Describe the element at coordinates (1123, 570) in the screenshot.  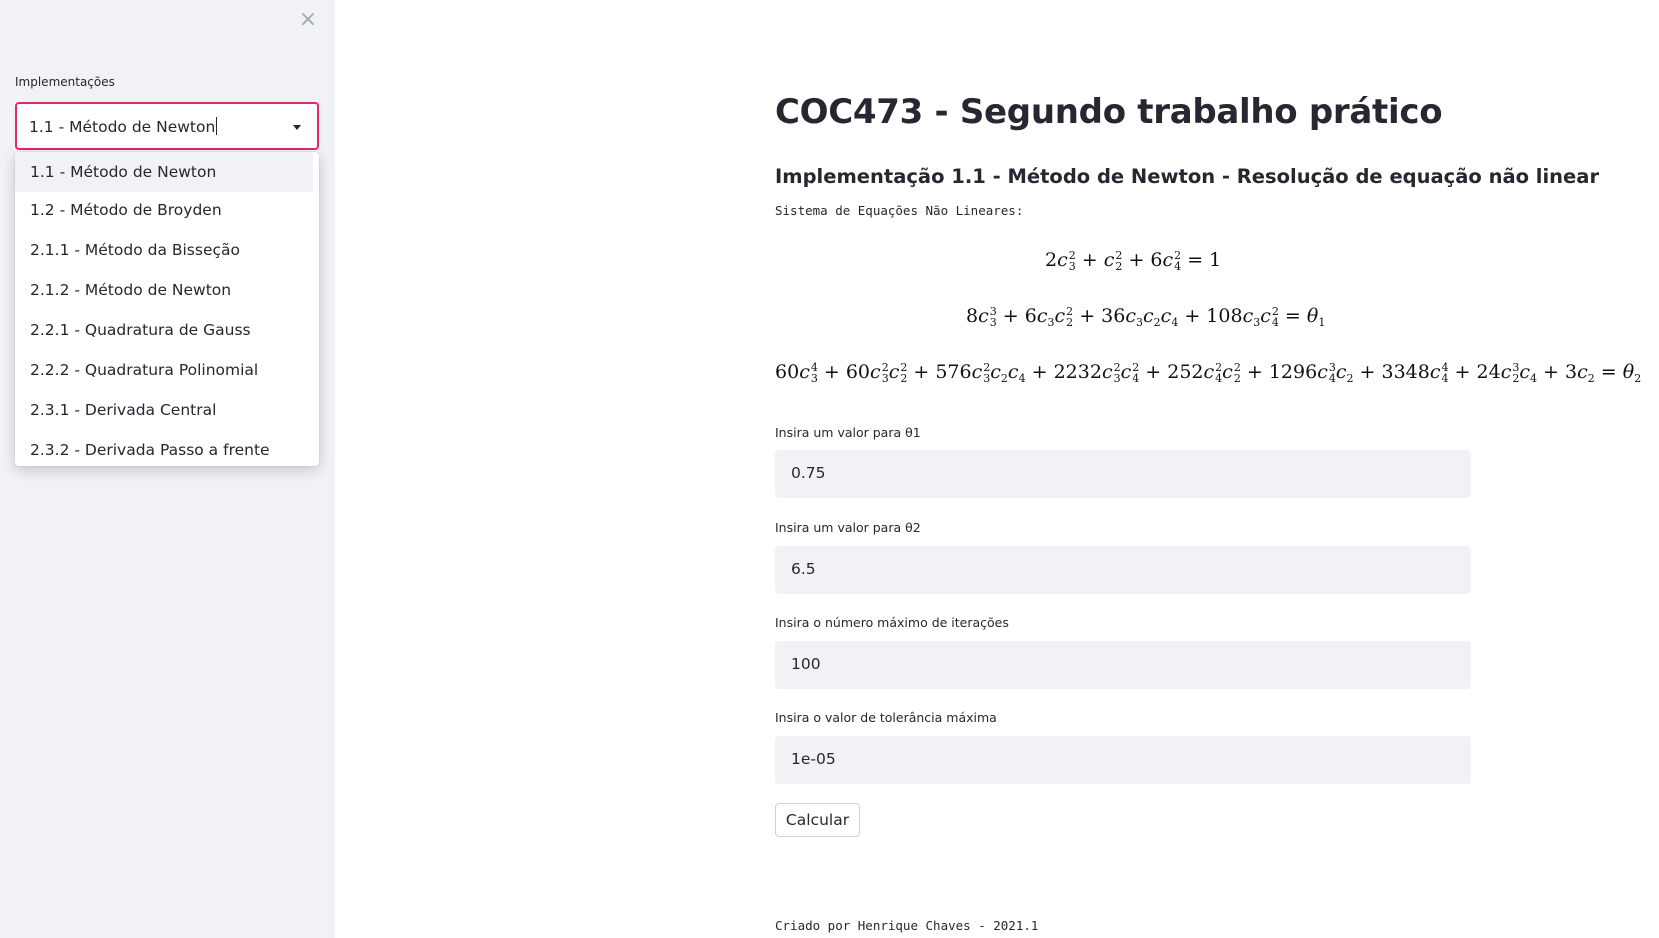
I see `theta2-input: 6.5` at that location.